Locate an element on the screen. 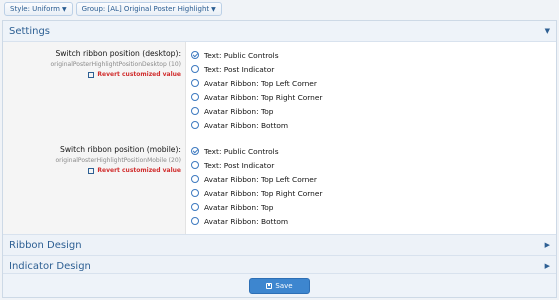 Image resolution: width=559 pixels, height=300 pixels. form-footer: Save is located at coordinates (279, 285).